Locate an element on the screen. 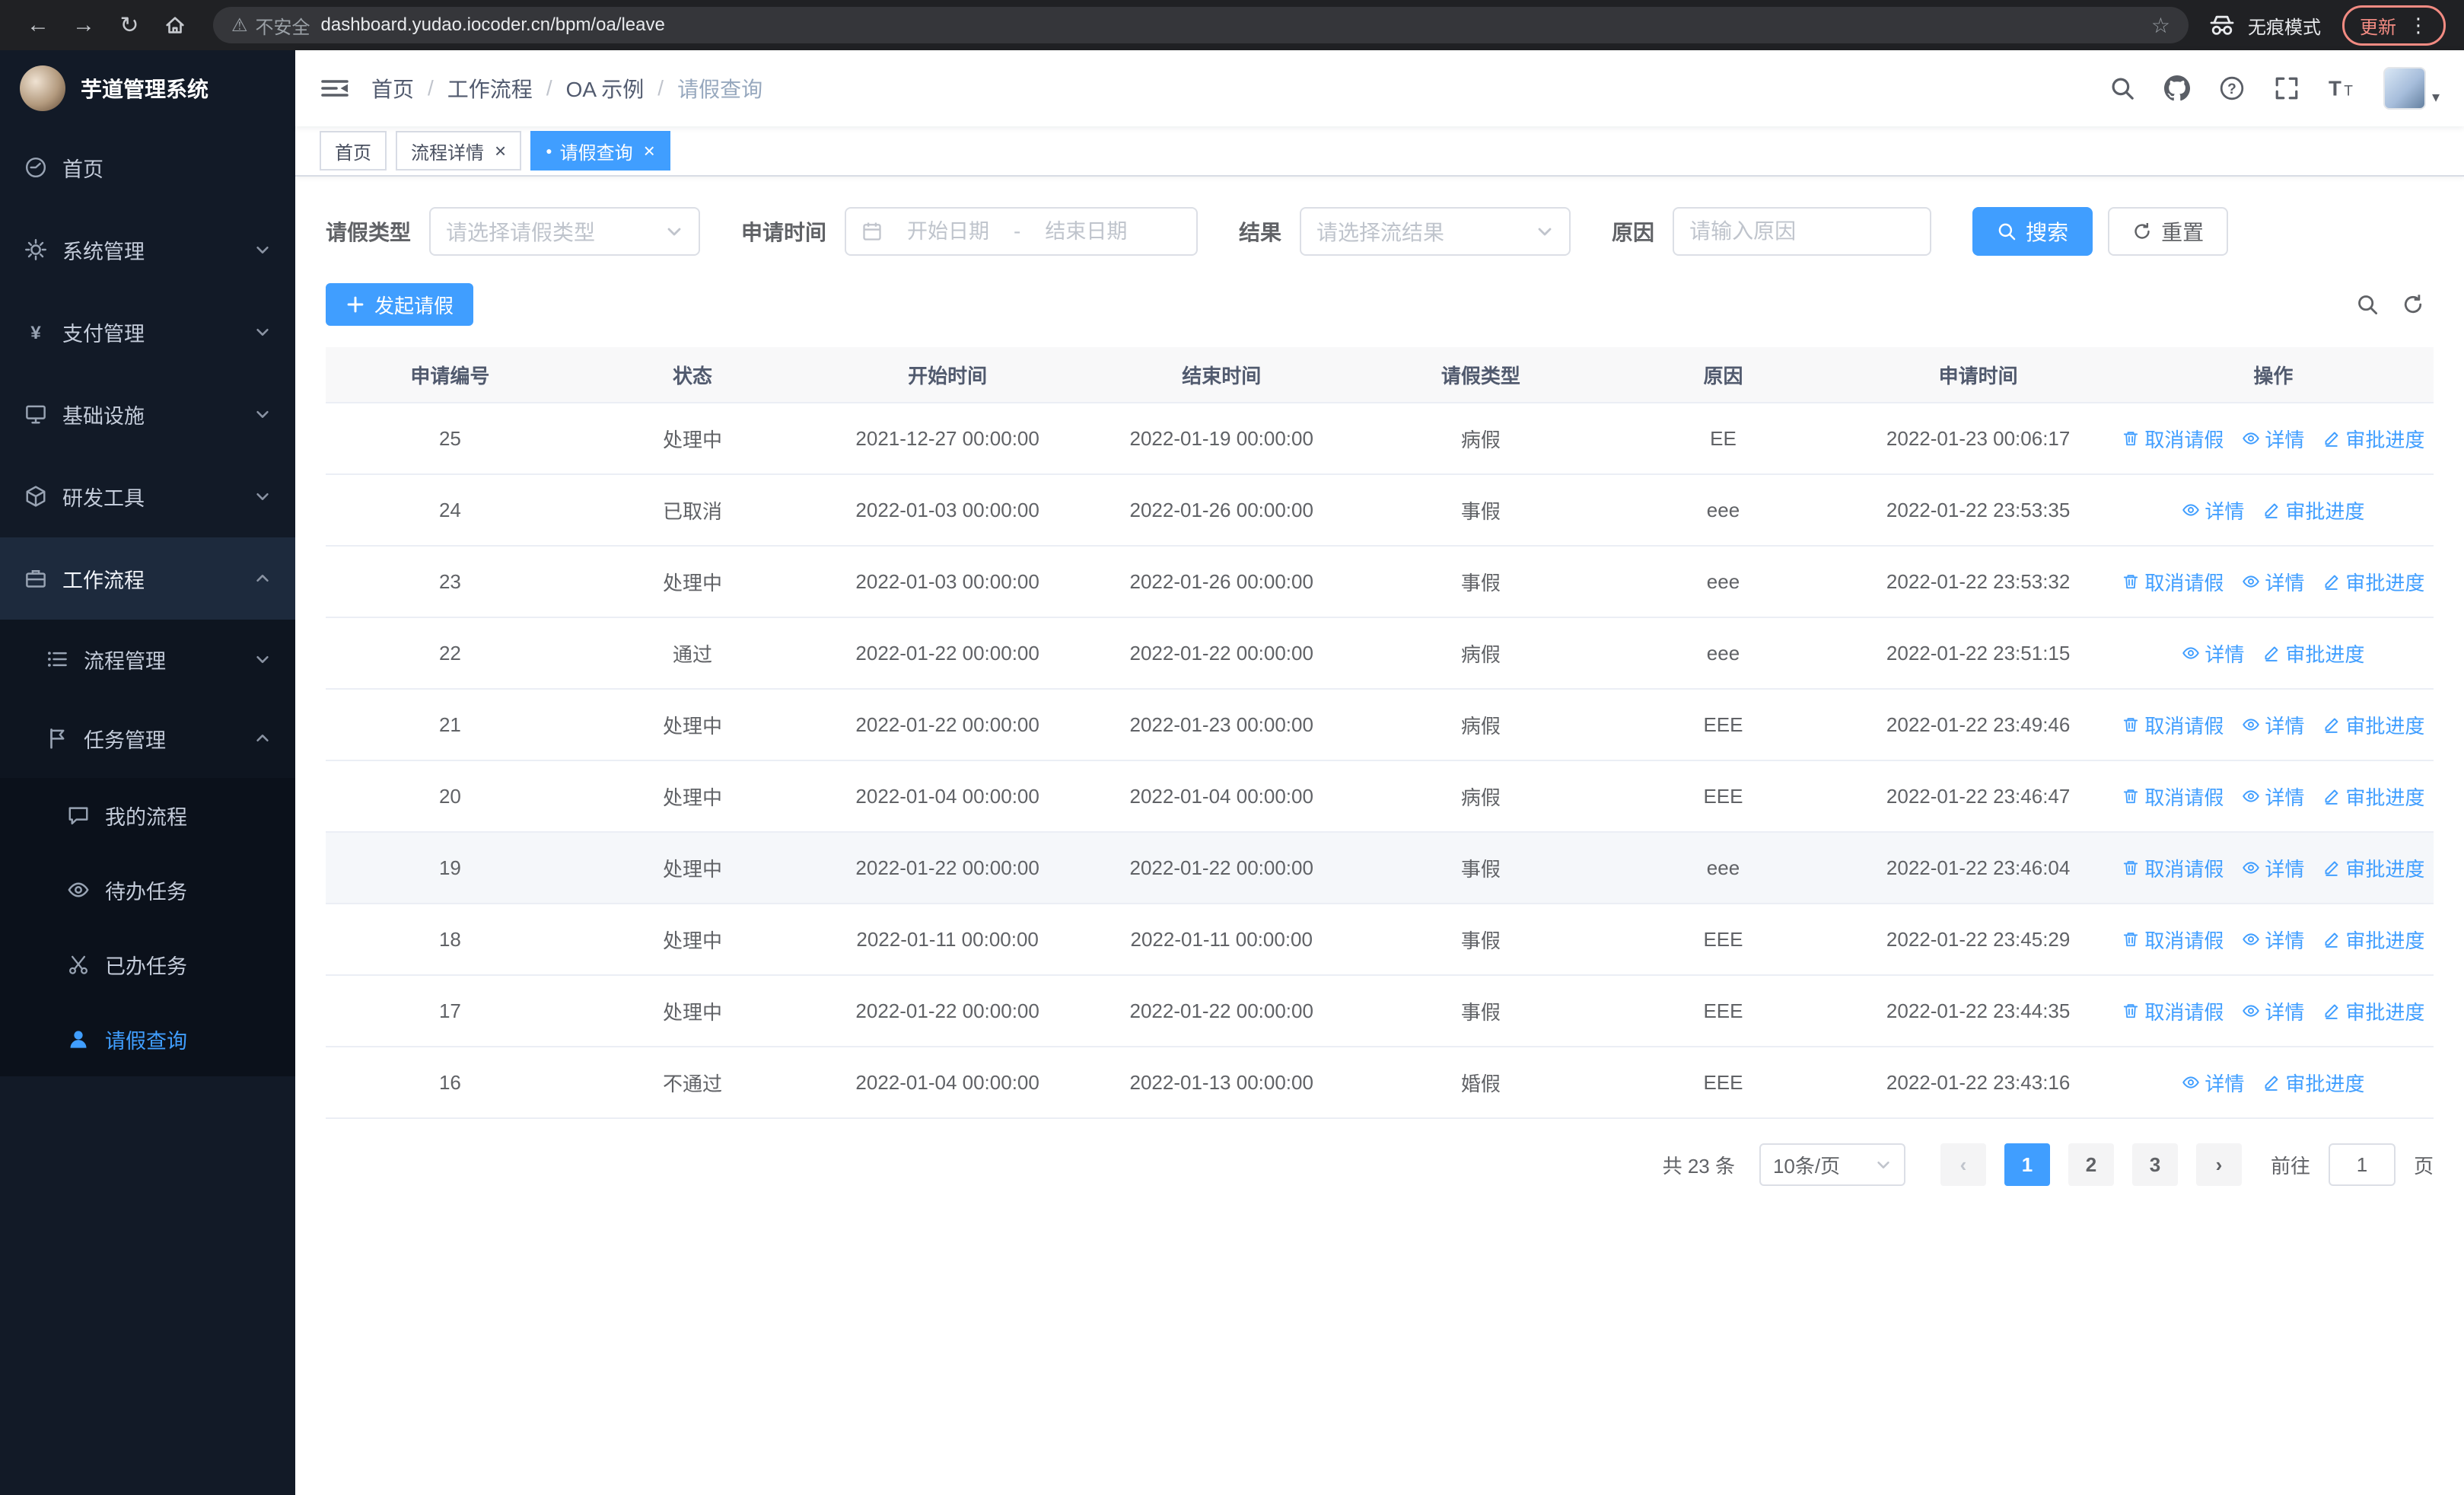  create-leave-button: 发起请假 is located at coordinates (400, 305).